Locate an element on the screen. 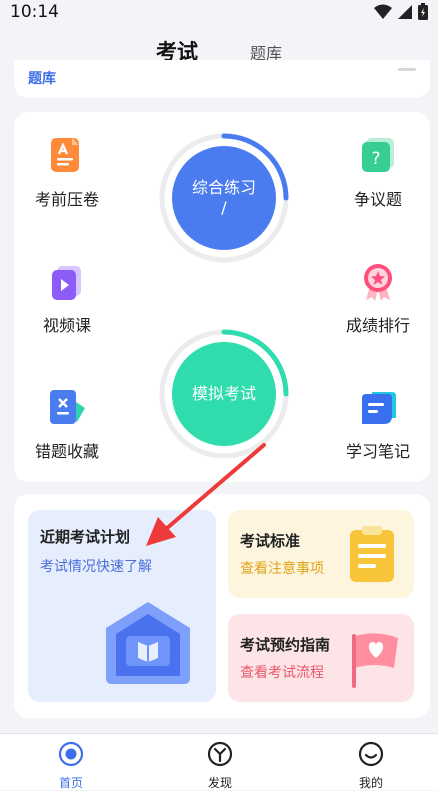 The image size is (438, 791). notes-icon is located at coordinates (378, 408).